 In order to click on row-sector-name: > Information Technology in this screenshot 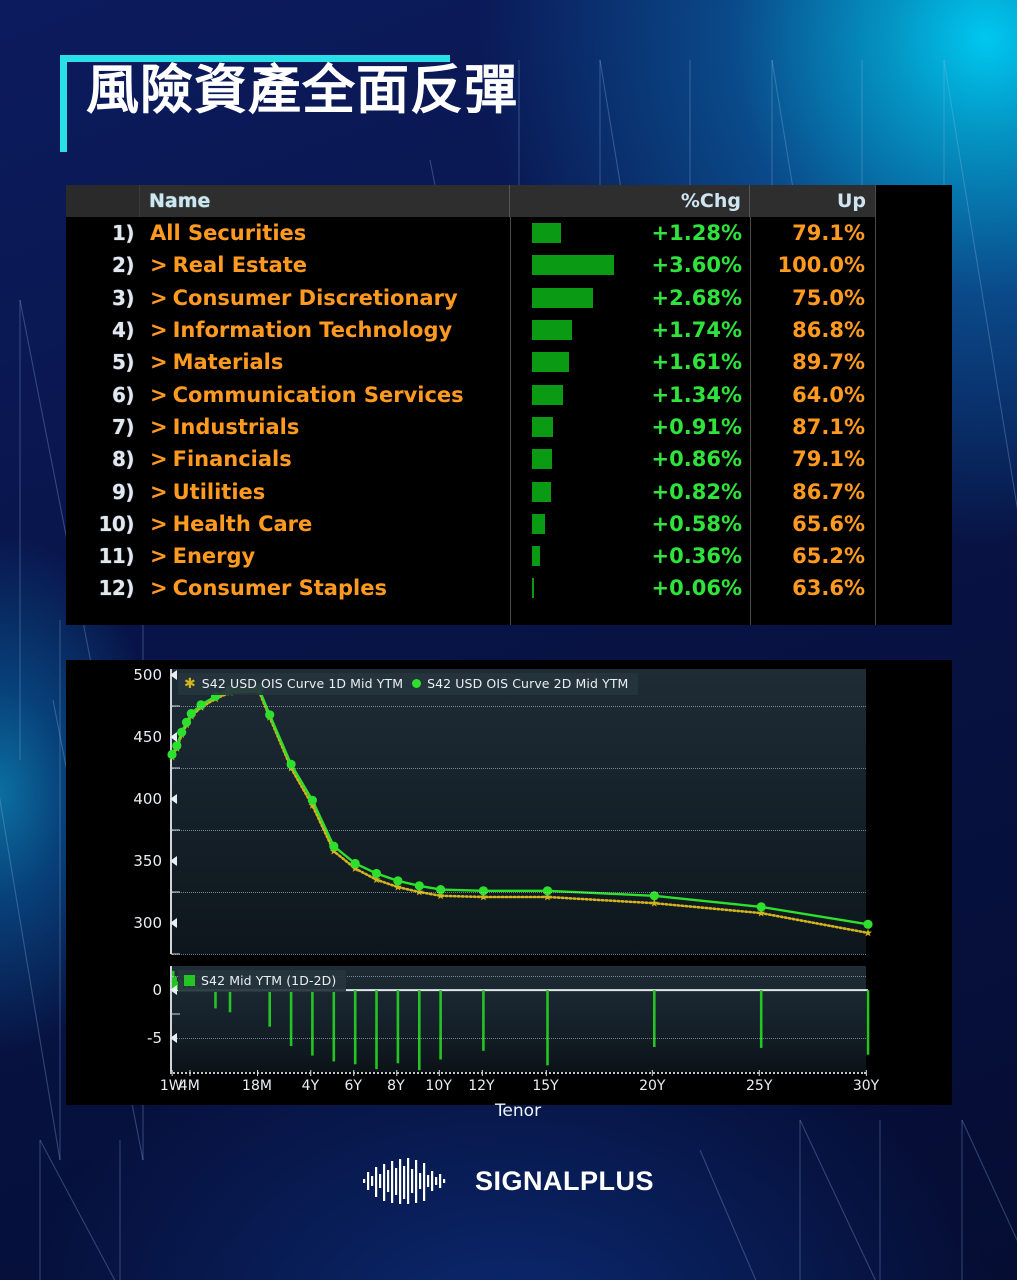, I will do `click(325, 330)`.